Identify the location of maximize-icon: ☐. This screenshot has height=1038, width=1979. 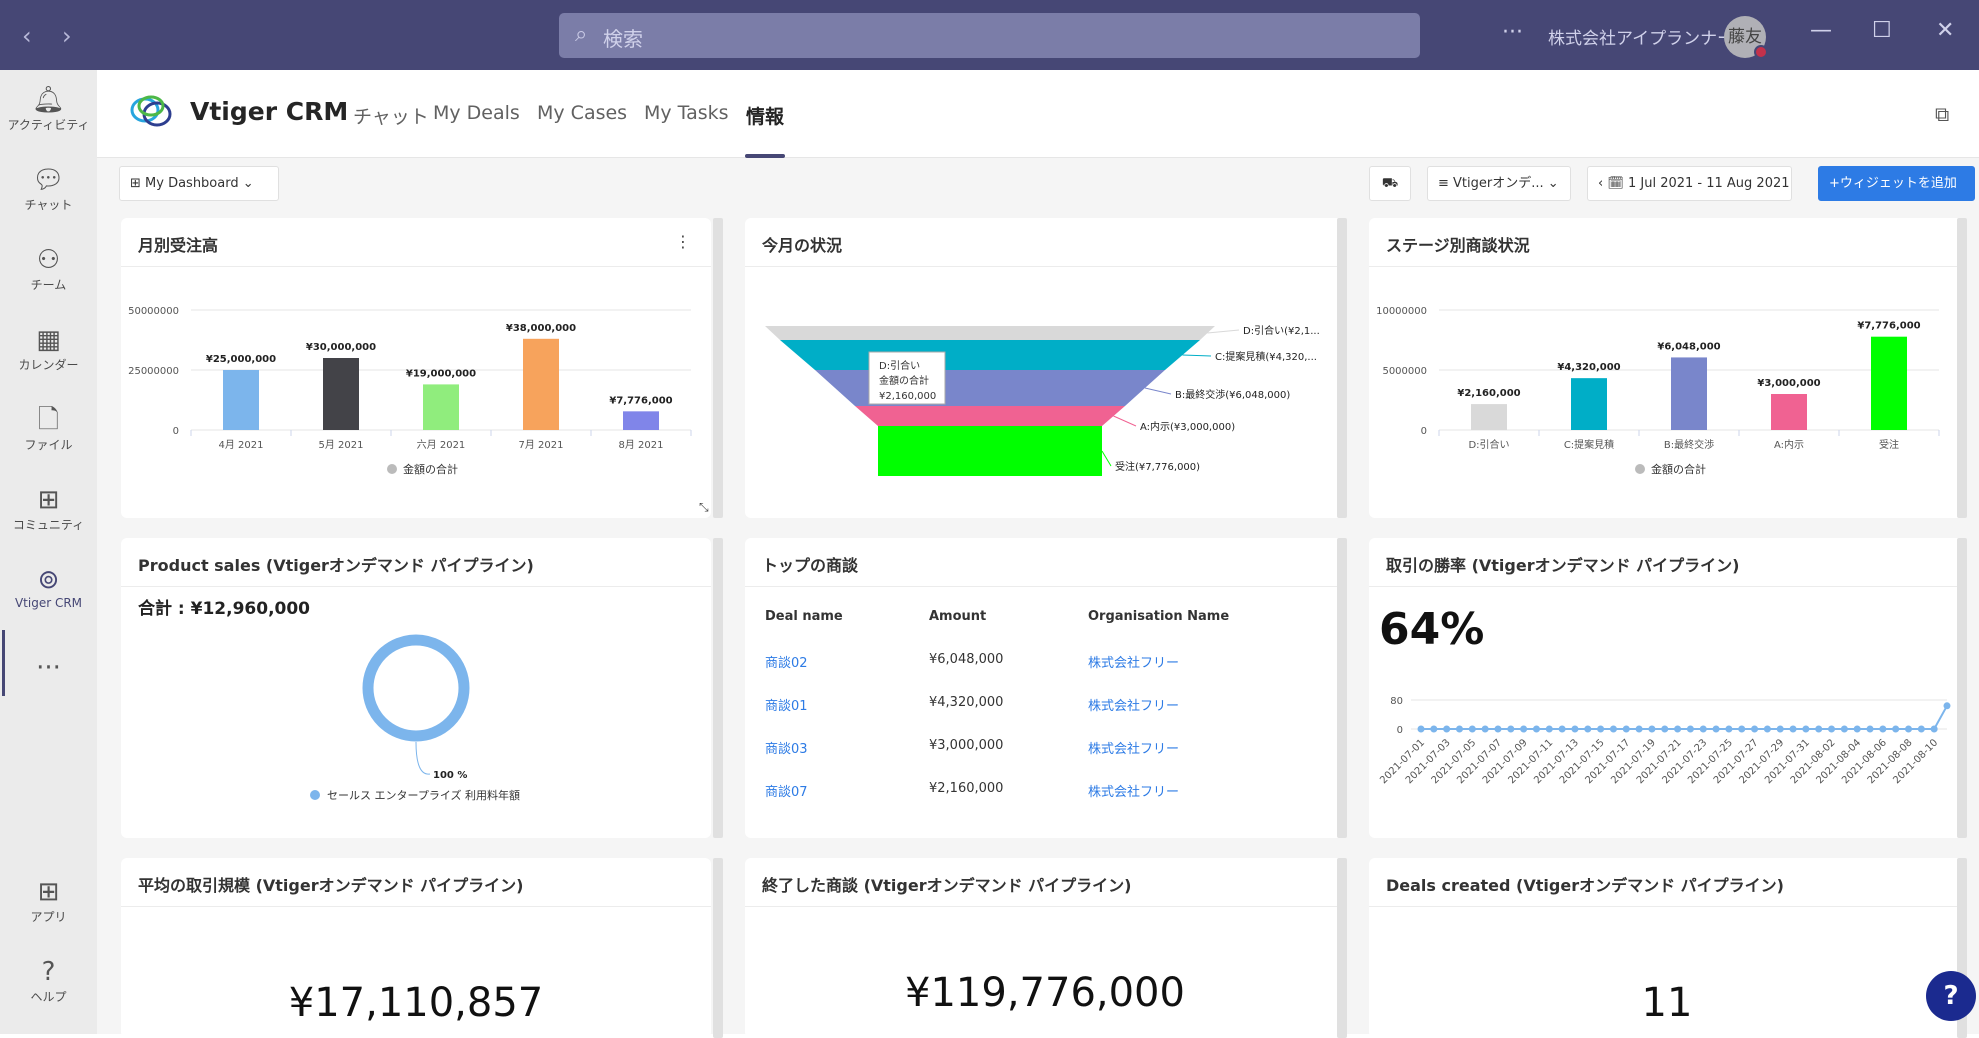
(1882, 30).